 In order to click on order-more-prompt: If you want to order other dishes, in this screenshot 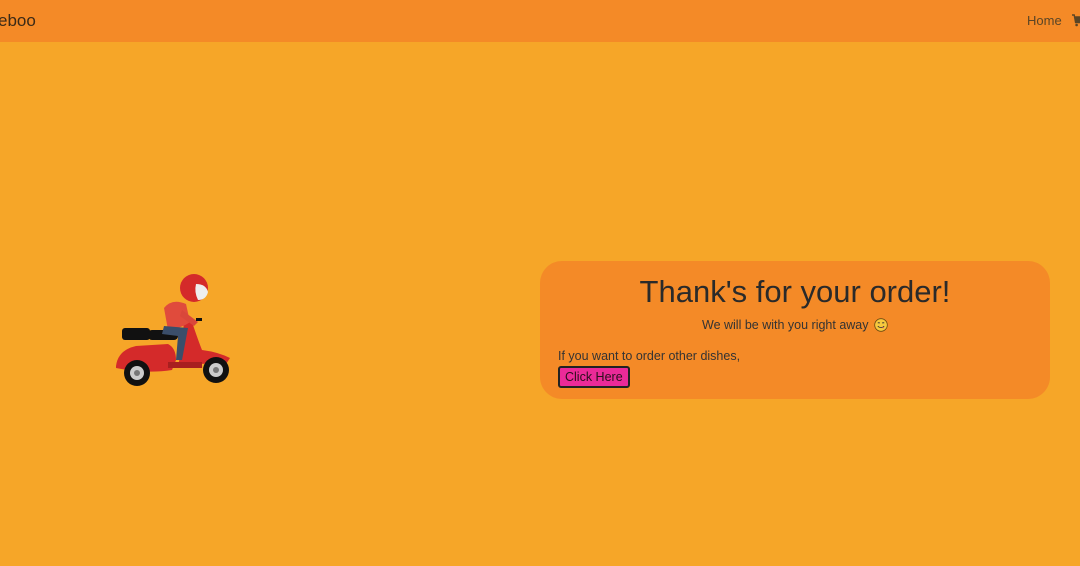, I will do `click(649, 356)`.